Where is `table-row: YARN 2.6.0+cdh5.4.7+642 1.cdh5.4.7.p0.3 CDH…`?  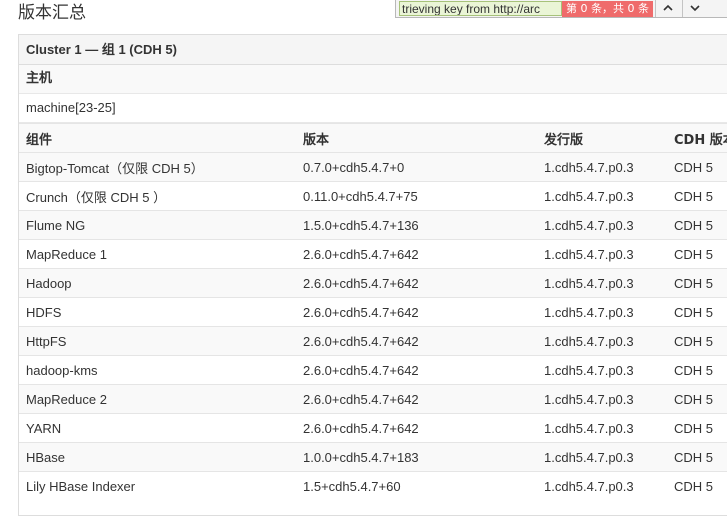
table-row: YARN 2.6.0+cdh5.4.7+642 1.cdh5.4.7.p0.3 CDH… is located at coordinates (373, 428).